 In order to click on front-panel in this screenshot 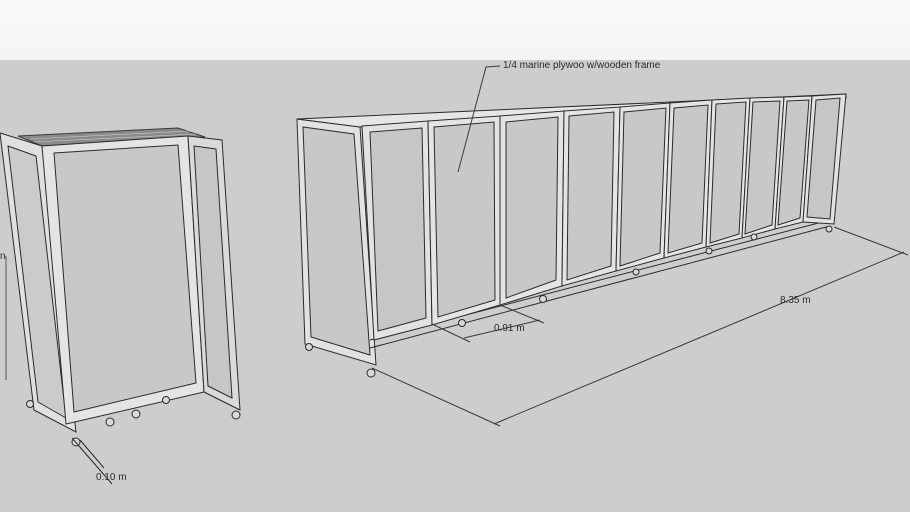, I will do `click(125, 278)`.